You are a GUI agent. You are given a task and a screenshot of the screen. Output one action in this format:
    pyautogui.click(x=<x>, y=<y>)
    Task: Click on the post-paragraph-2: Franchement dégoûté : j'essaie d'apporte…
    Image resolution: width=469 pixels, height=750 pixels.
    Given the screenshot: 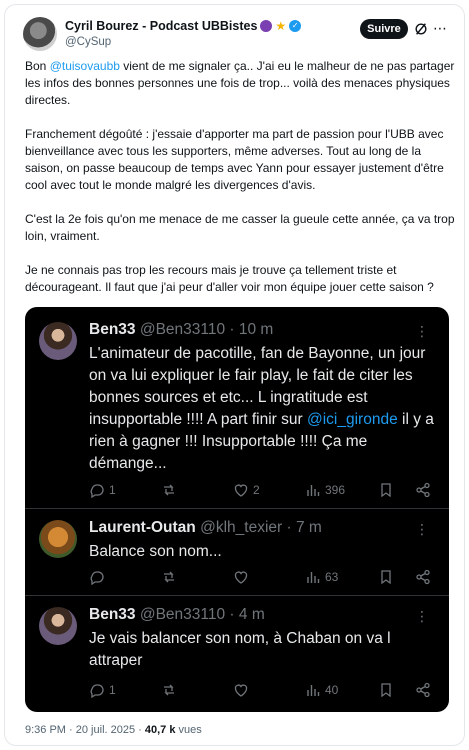 What is the action you would take?
    pyautogui.click(x=234, y=159)
    